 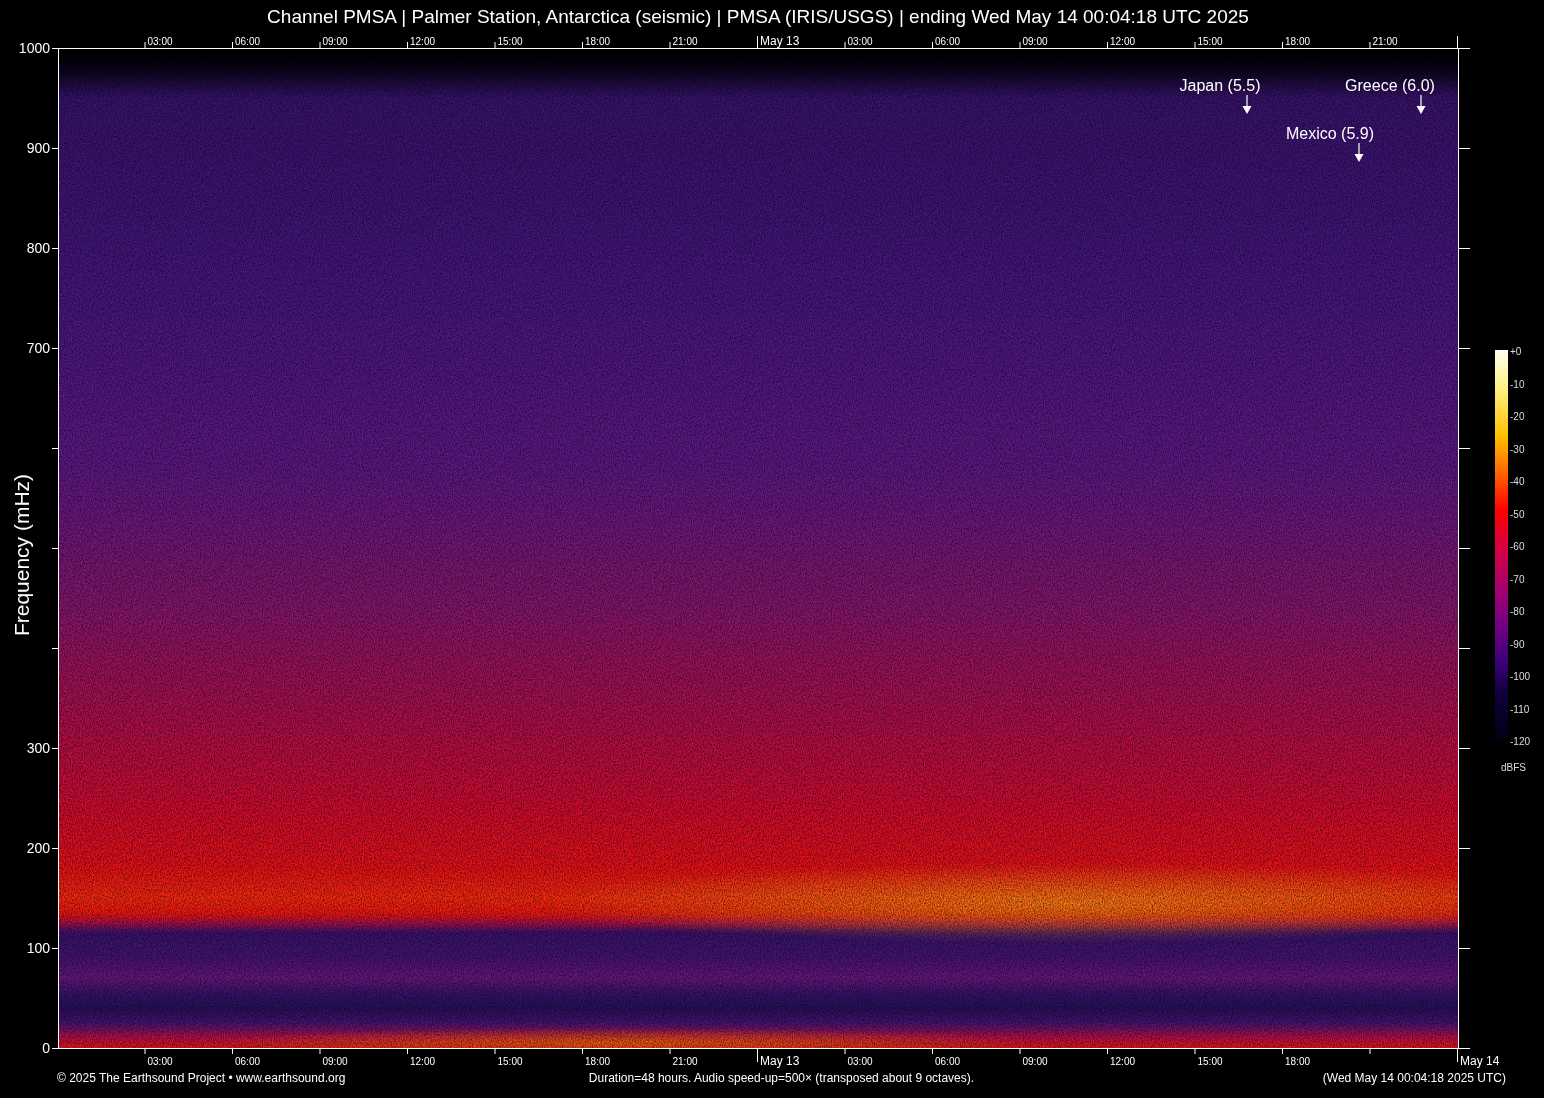 I want to click on duration-text: Duration=48 hours. Audio speed-up=500× (transposed about 9 octaves)., so click(x=781, y=1078).